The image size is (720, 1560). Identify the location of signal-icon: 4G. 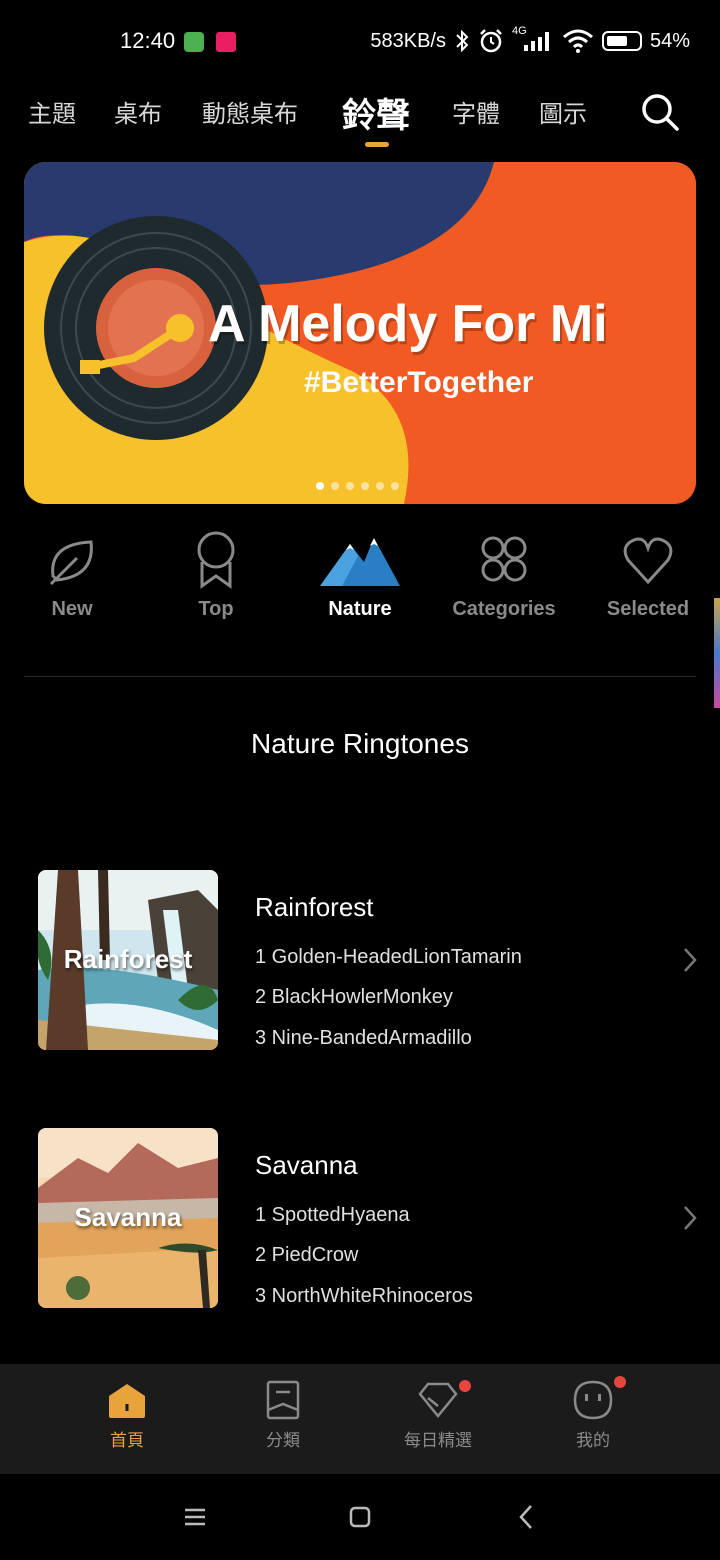
(533, 39).